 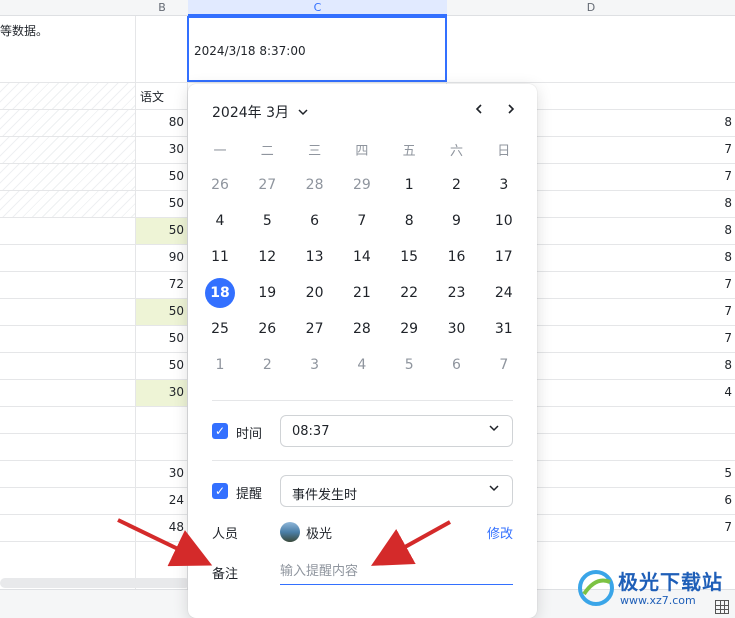 What do you see at coordinates (596, 588) in the screenshot?
I see `watermark-logo-icon` at bounding box center [596, 588].